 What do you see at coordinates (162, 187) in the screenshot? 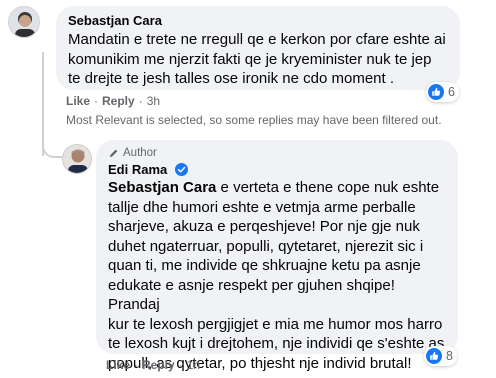
I see `mention-link: Sebastjan Cara` at bounding box center [162, 187].